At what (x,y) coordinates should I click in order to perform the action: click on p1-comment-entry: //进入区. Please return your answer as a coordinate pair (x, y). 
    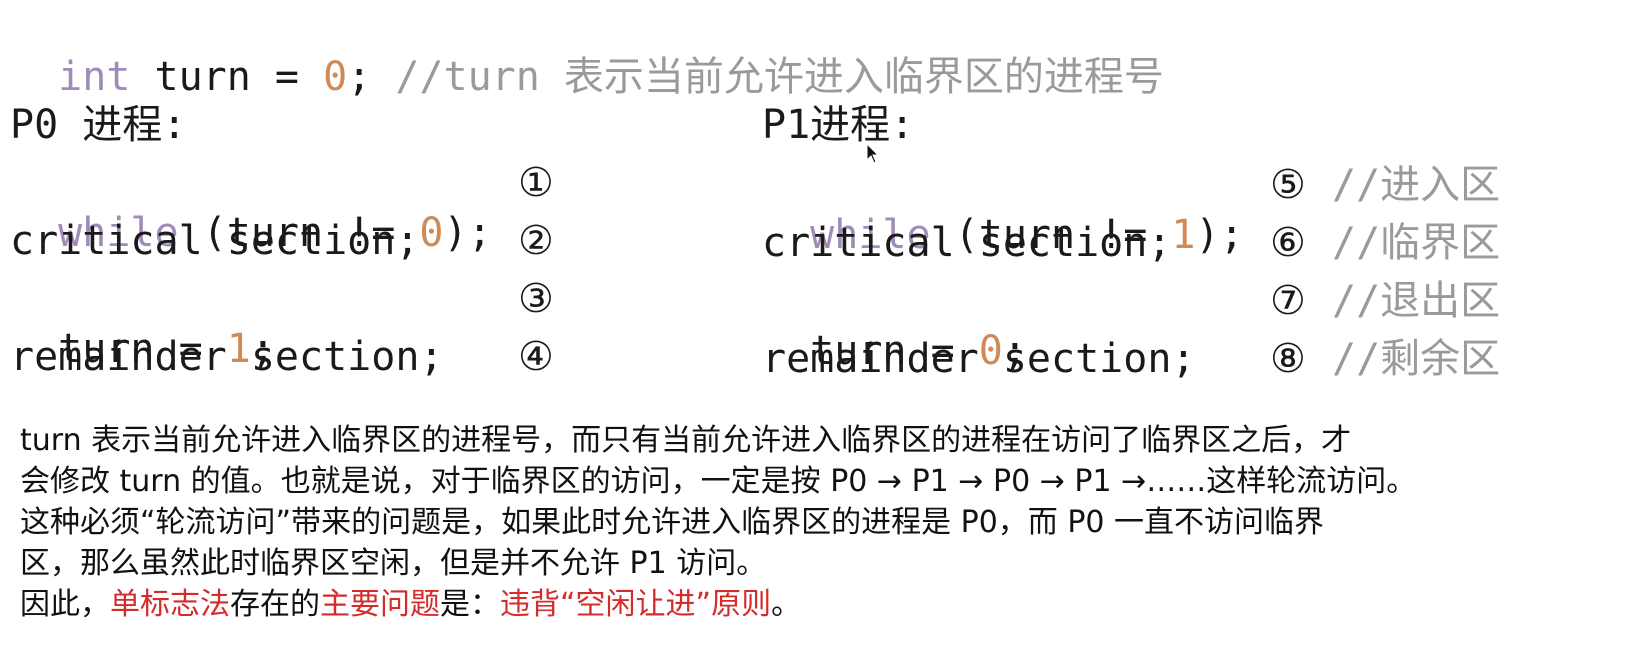
    Looking at the image, I should click on (1416, 185).